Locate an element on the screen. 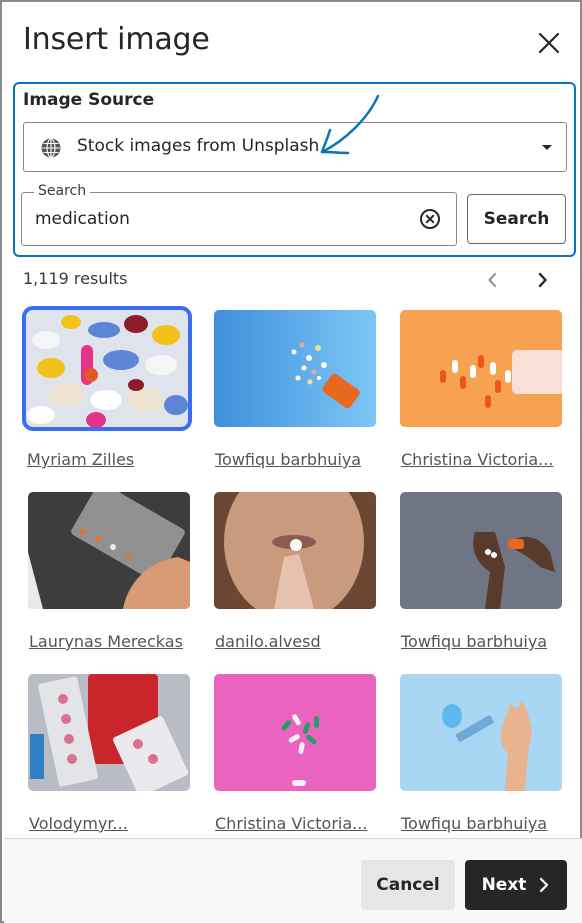 The height and width of the screenshot is (923, 582). next-button: Next is located at coordinates (516, 885).